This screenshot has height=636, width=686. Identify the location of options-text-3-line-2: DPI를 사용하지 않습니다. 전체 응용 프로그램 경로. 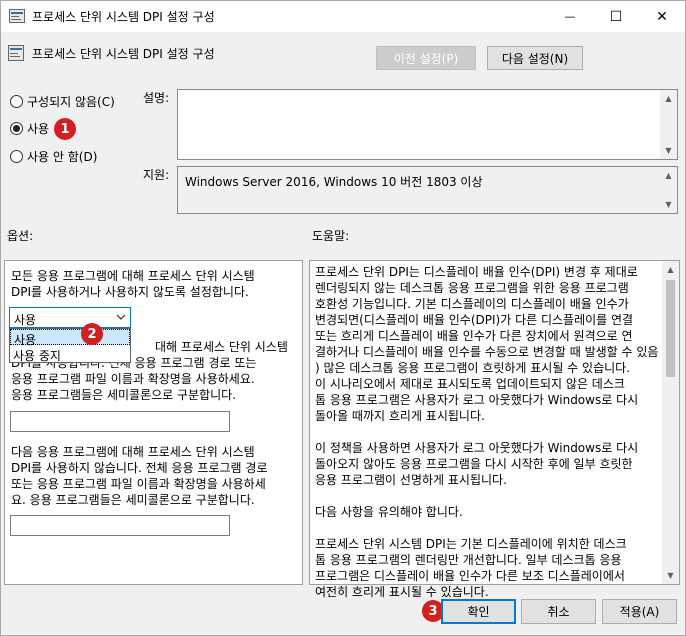
(139, 468).